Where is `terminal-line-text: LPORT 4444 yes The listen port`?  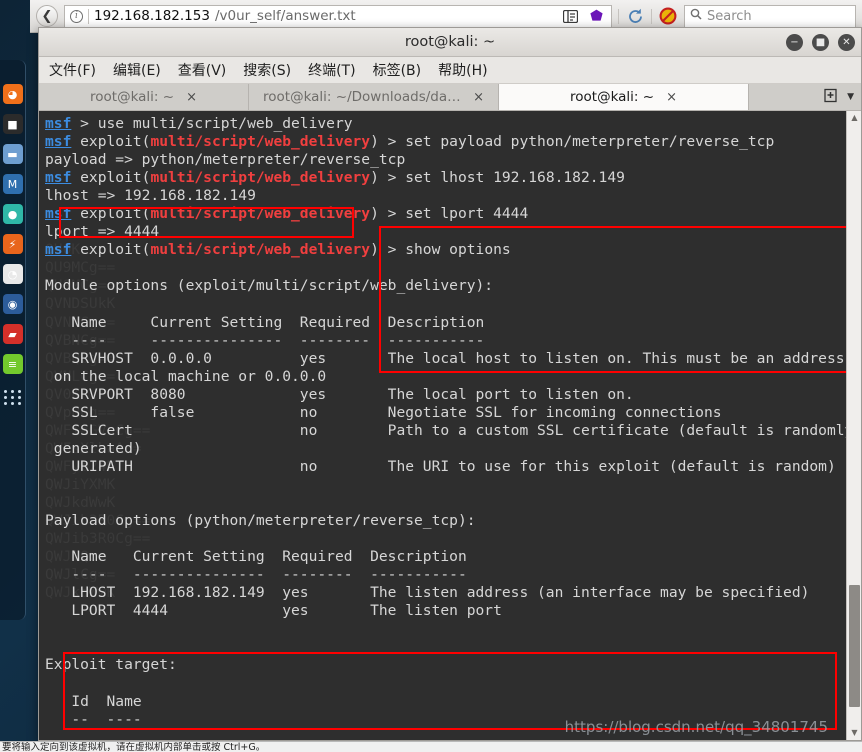
terminal-line-text: LPORT 4444 yes The listen port is located at coordinates (273, 611).